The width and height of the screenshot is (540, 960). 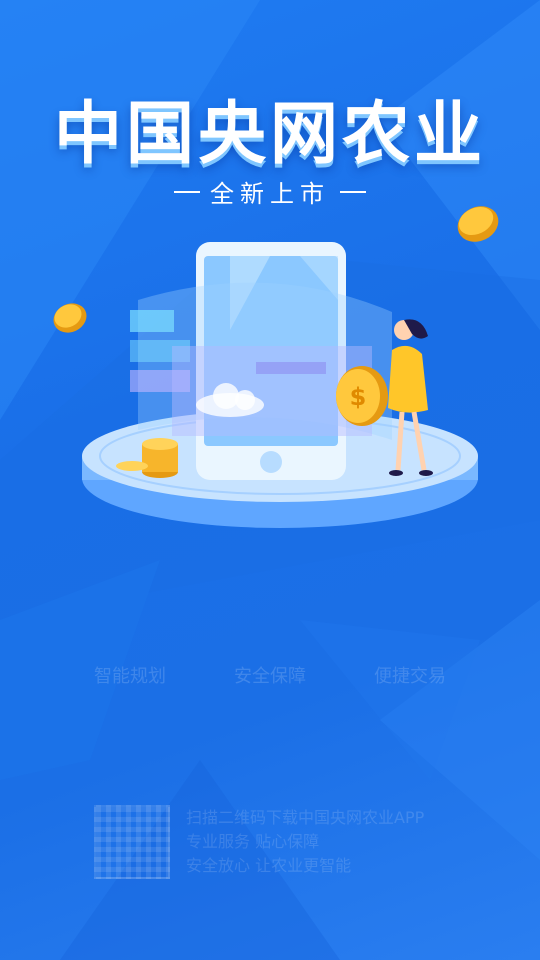 What do you see at coordinates (269, 865) in the screenshot?
I see `footer-line: 安全放心 让农业更智能` at bounding box center [269, 865].